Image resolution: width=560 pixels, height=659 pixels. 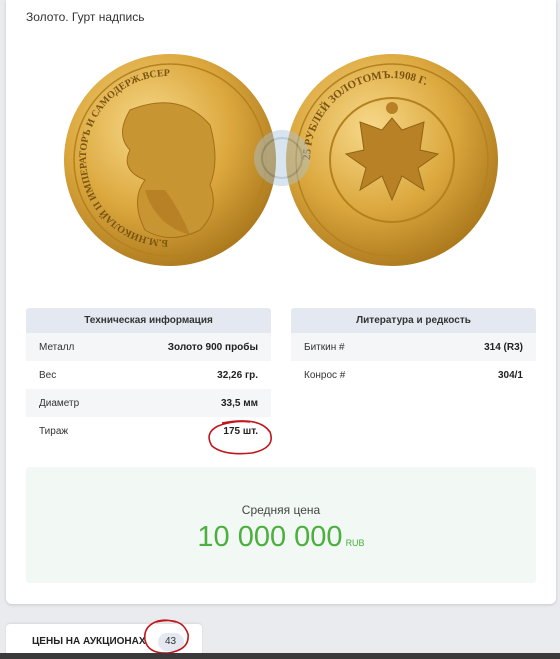 What do you see at coordinates (510, 375) in the screenshot?
I see `row-value: 304/1` at bounding box center [510, 375].